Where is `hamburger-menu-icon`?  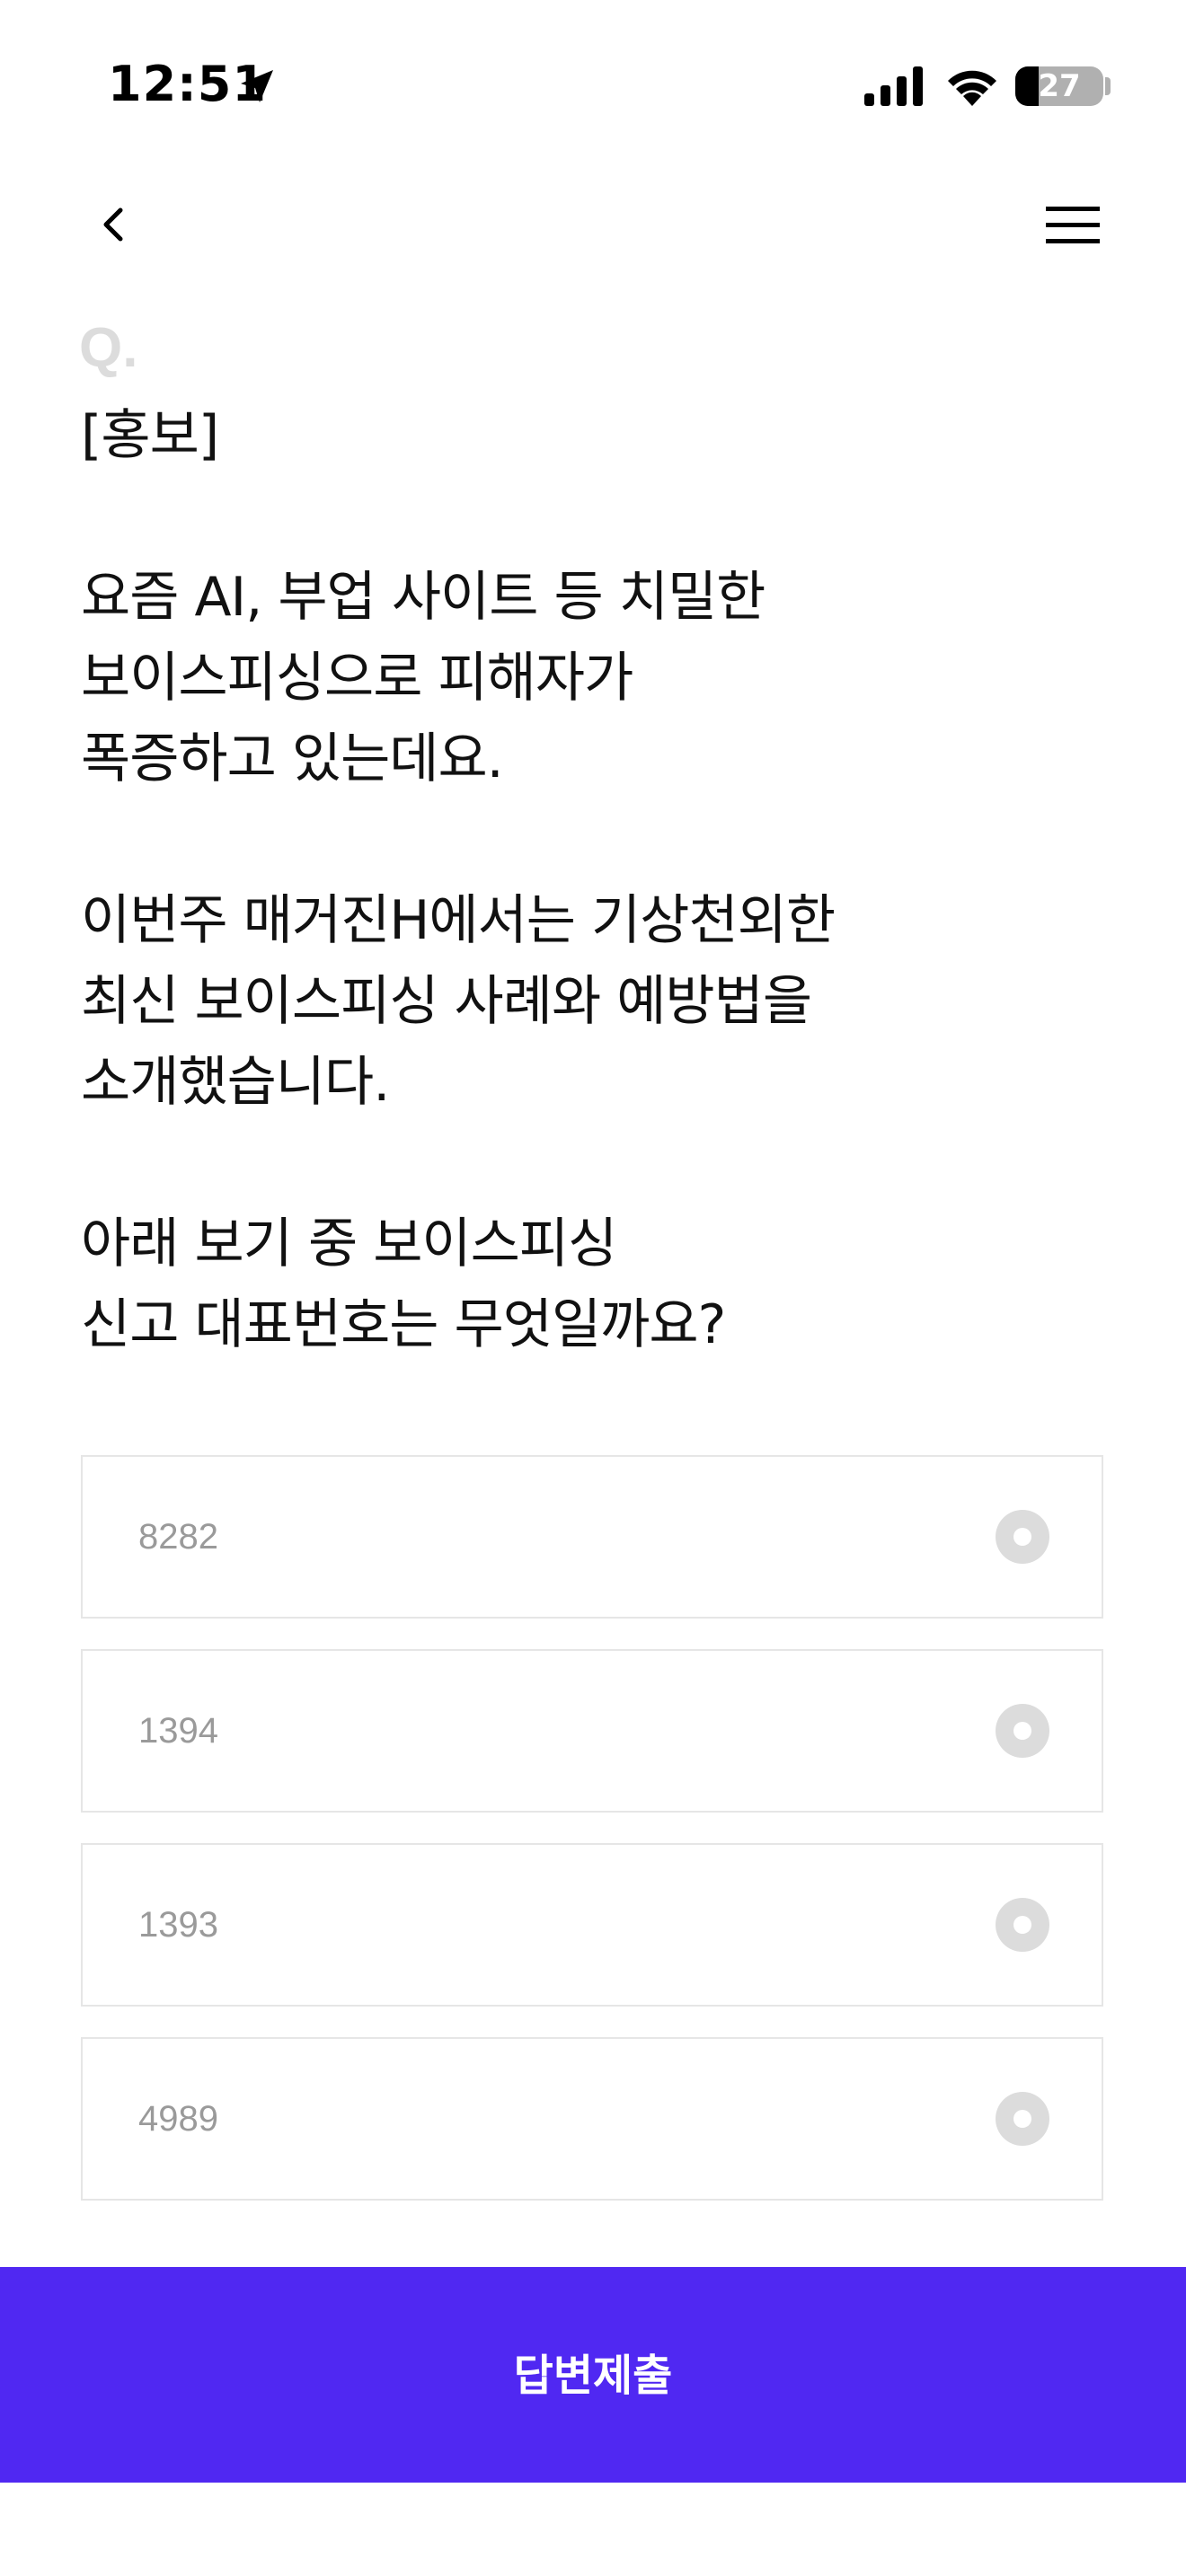 hamburger-menu-icon is located at coordinates (1073, 225).